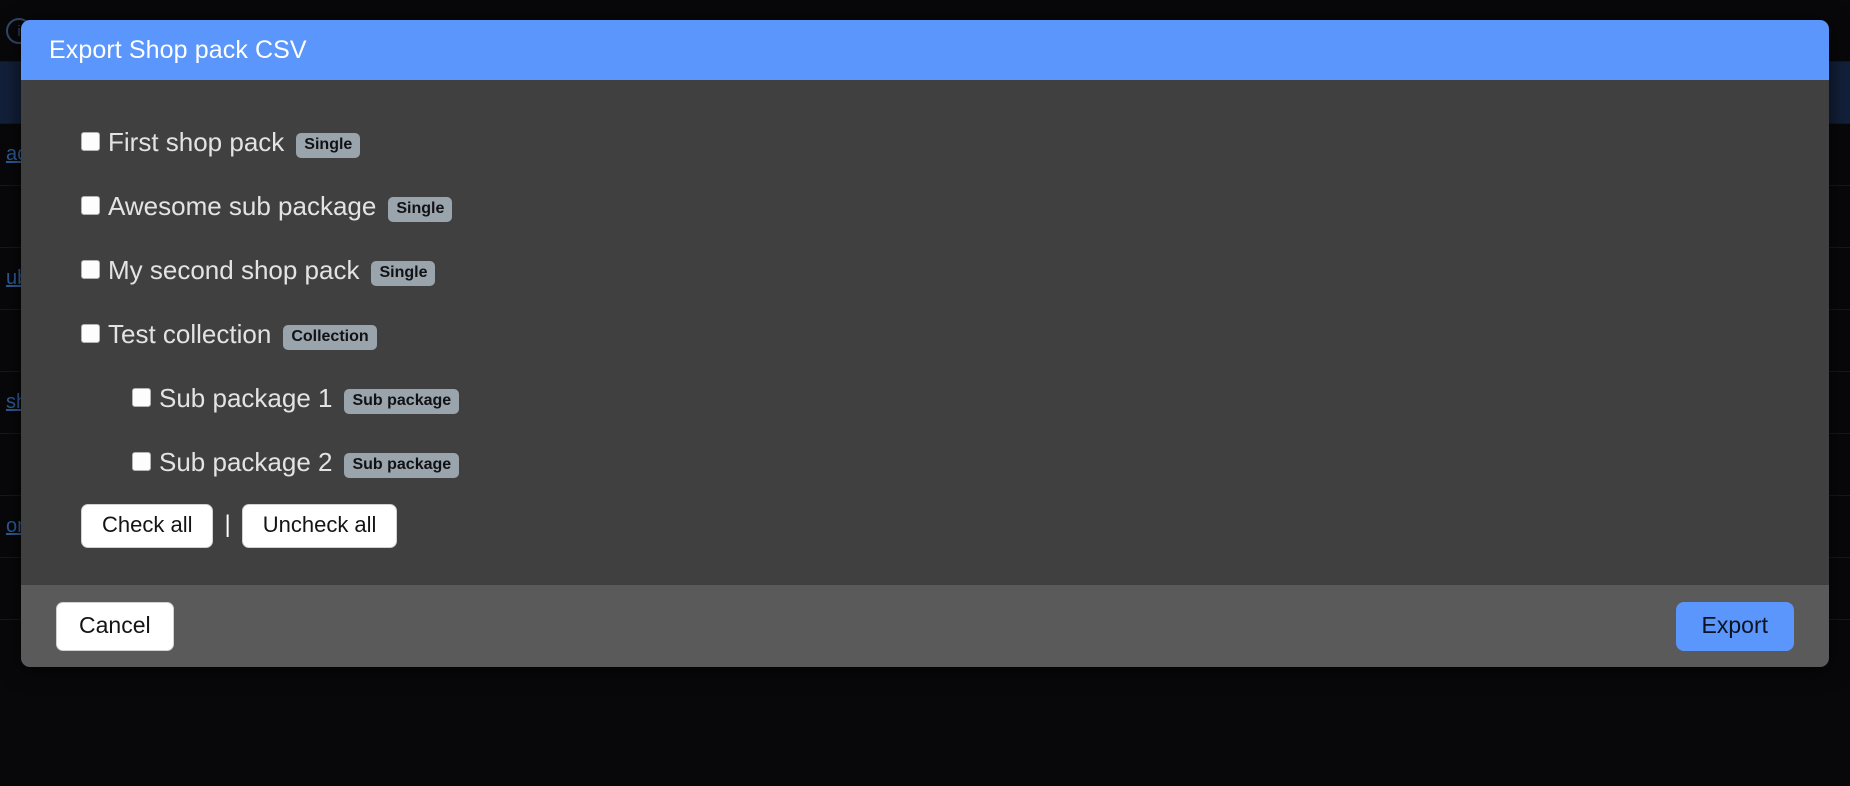  I want to click on check-all-button: Check all, so click(147, 526).